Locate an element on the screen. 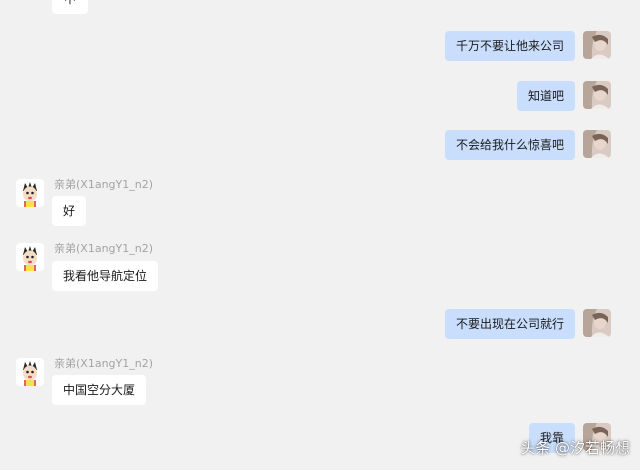  message-bubble-incoming: 中国空分大厦 is located at coordinates (99, 390).